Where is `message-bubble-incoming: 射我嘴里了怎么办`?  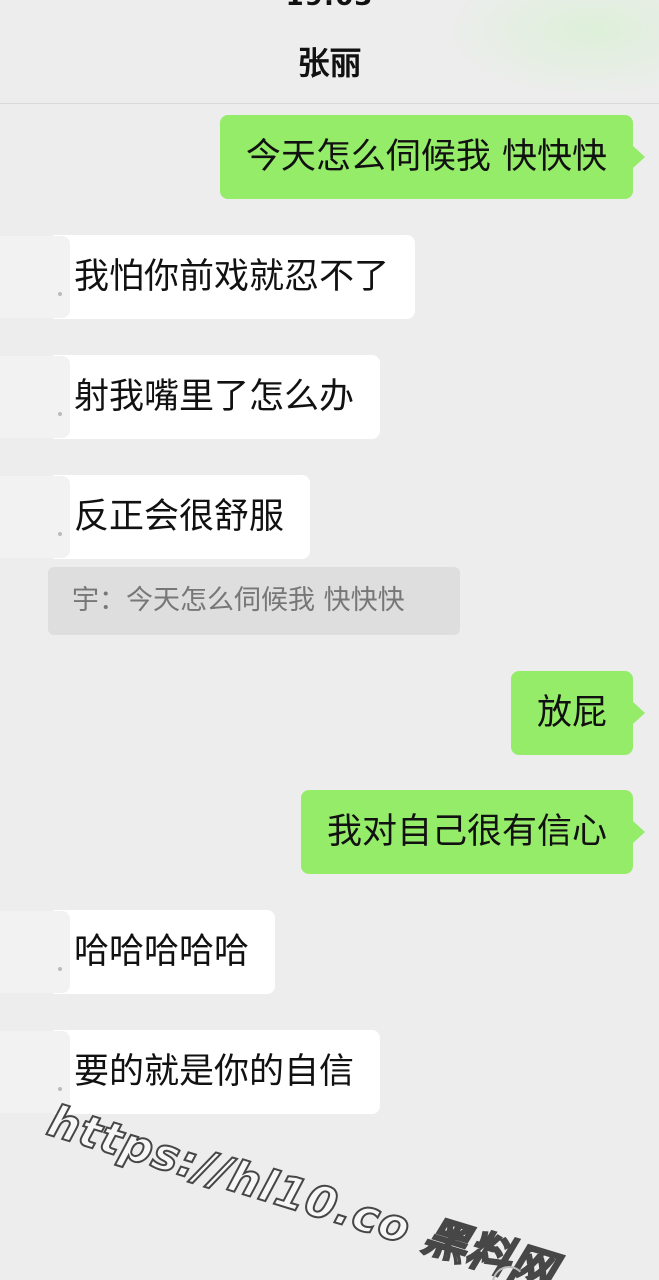
message-bubble-incoming: 射我嘴里了怎么办 is located at coordinates (190, 397).